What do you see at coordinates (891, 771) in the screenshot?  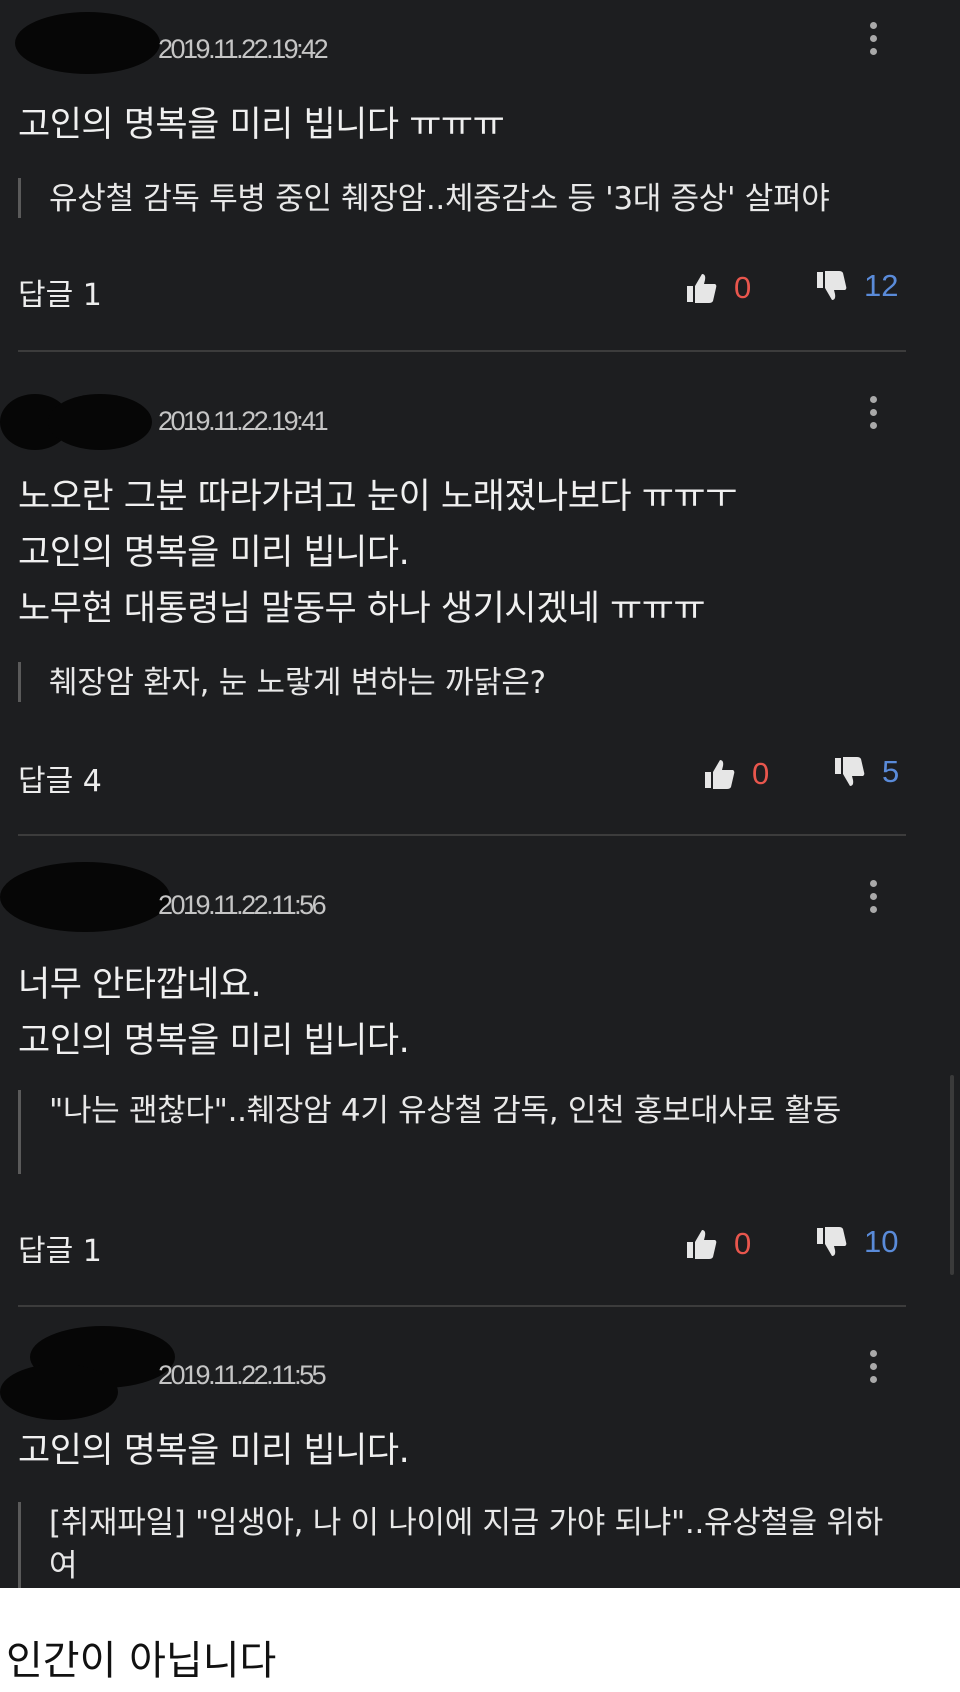 I see `dislike-count: 5` at bounding box center [891, 771].